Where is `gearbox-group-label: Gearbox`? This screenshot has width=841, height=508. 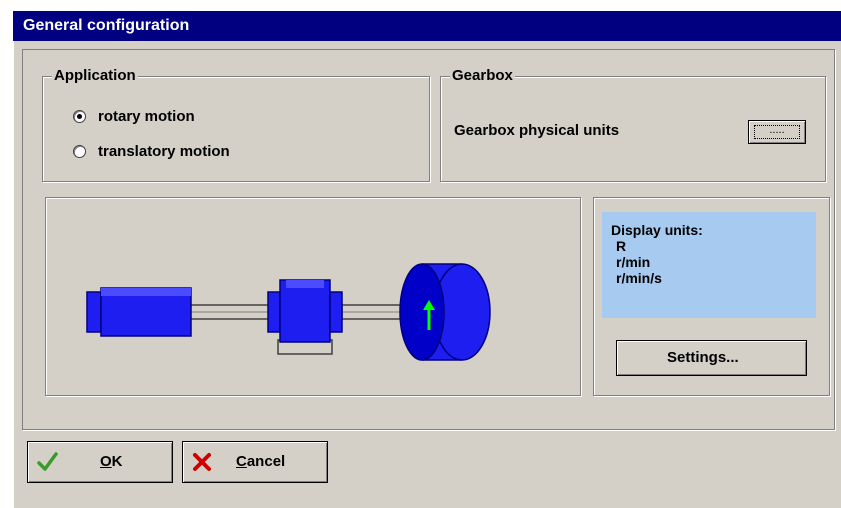
gearbox-group-label: Gearbox is located at coordinates (482, 75).